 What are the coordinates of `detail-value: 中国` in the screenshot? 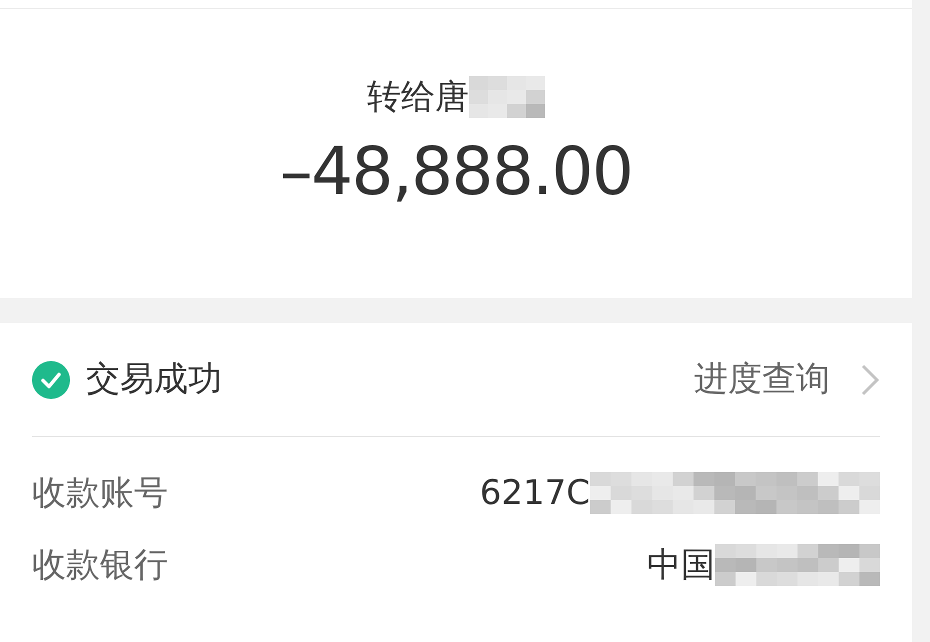 It's located at (681, 565).